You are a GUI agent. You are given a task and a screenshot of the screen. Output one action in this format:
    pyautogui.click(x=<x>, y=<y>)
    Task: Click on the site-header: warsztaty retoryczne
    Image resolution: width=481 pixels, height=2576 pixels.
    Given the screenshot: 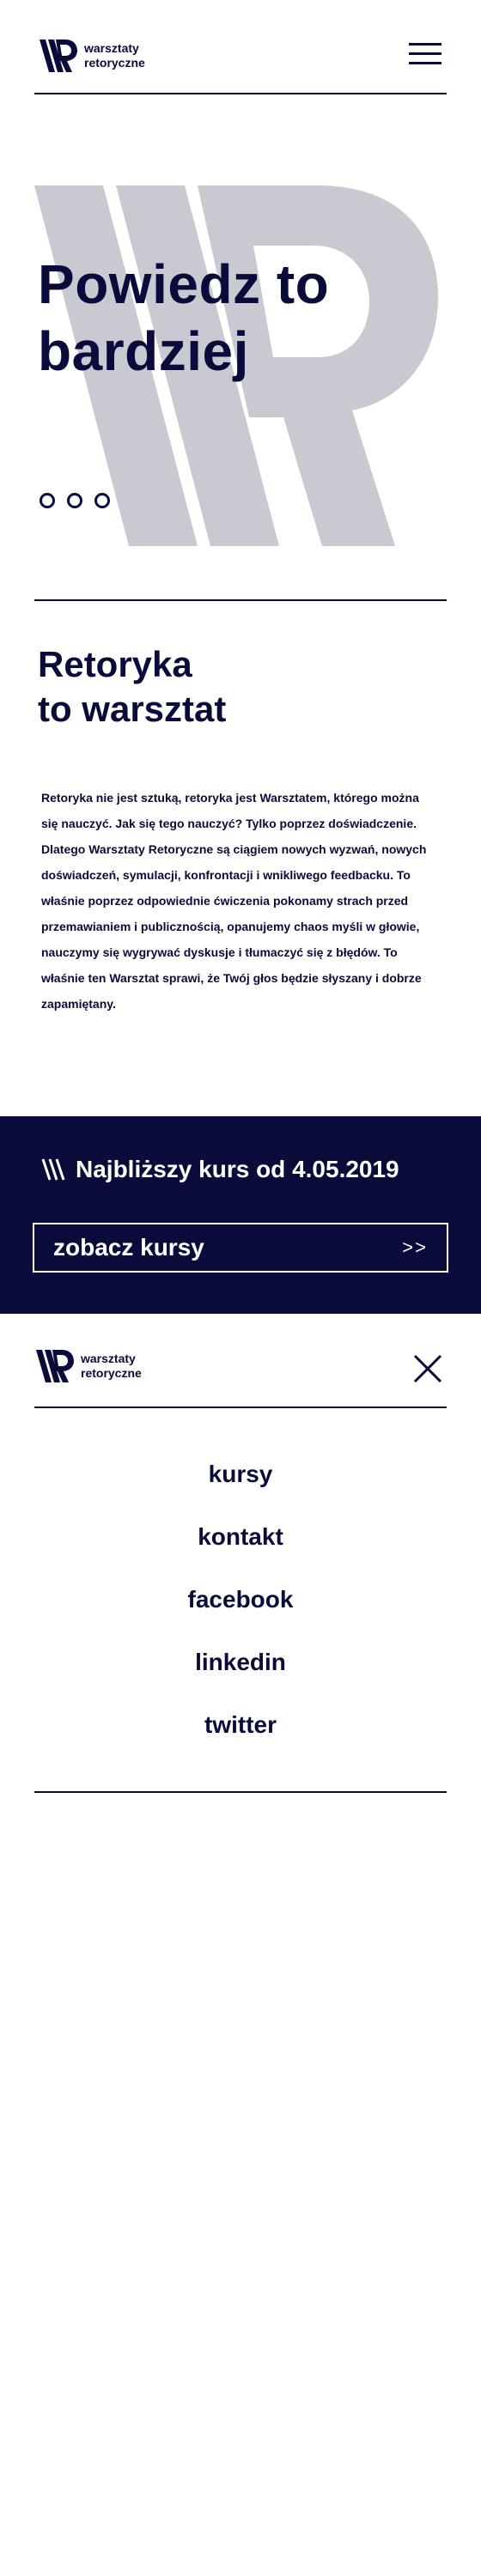 What is the action you would take?
    pyautogui.click(x=240, y=62)
    